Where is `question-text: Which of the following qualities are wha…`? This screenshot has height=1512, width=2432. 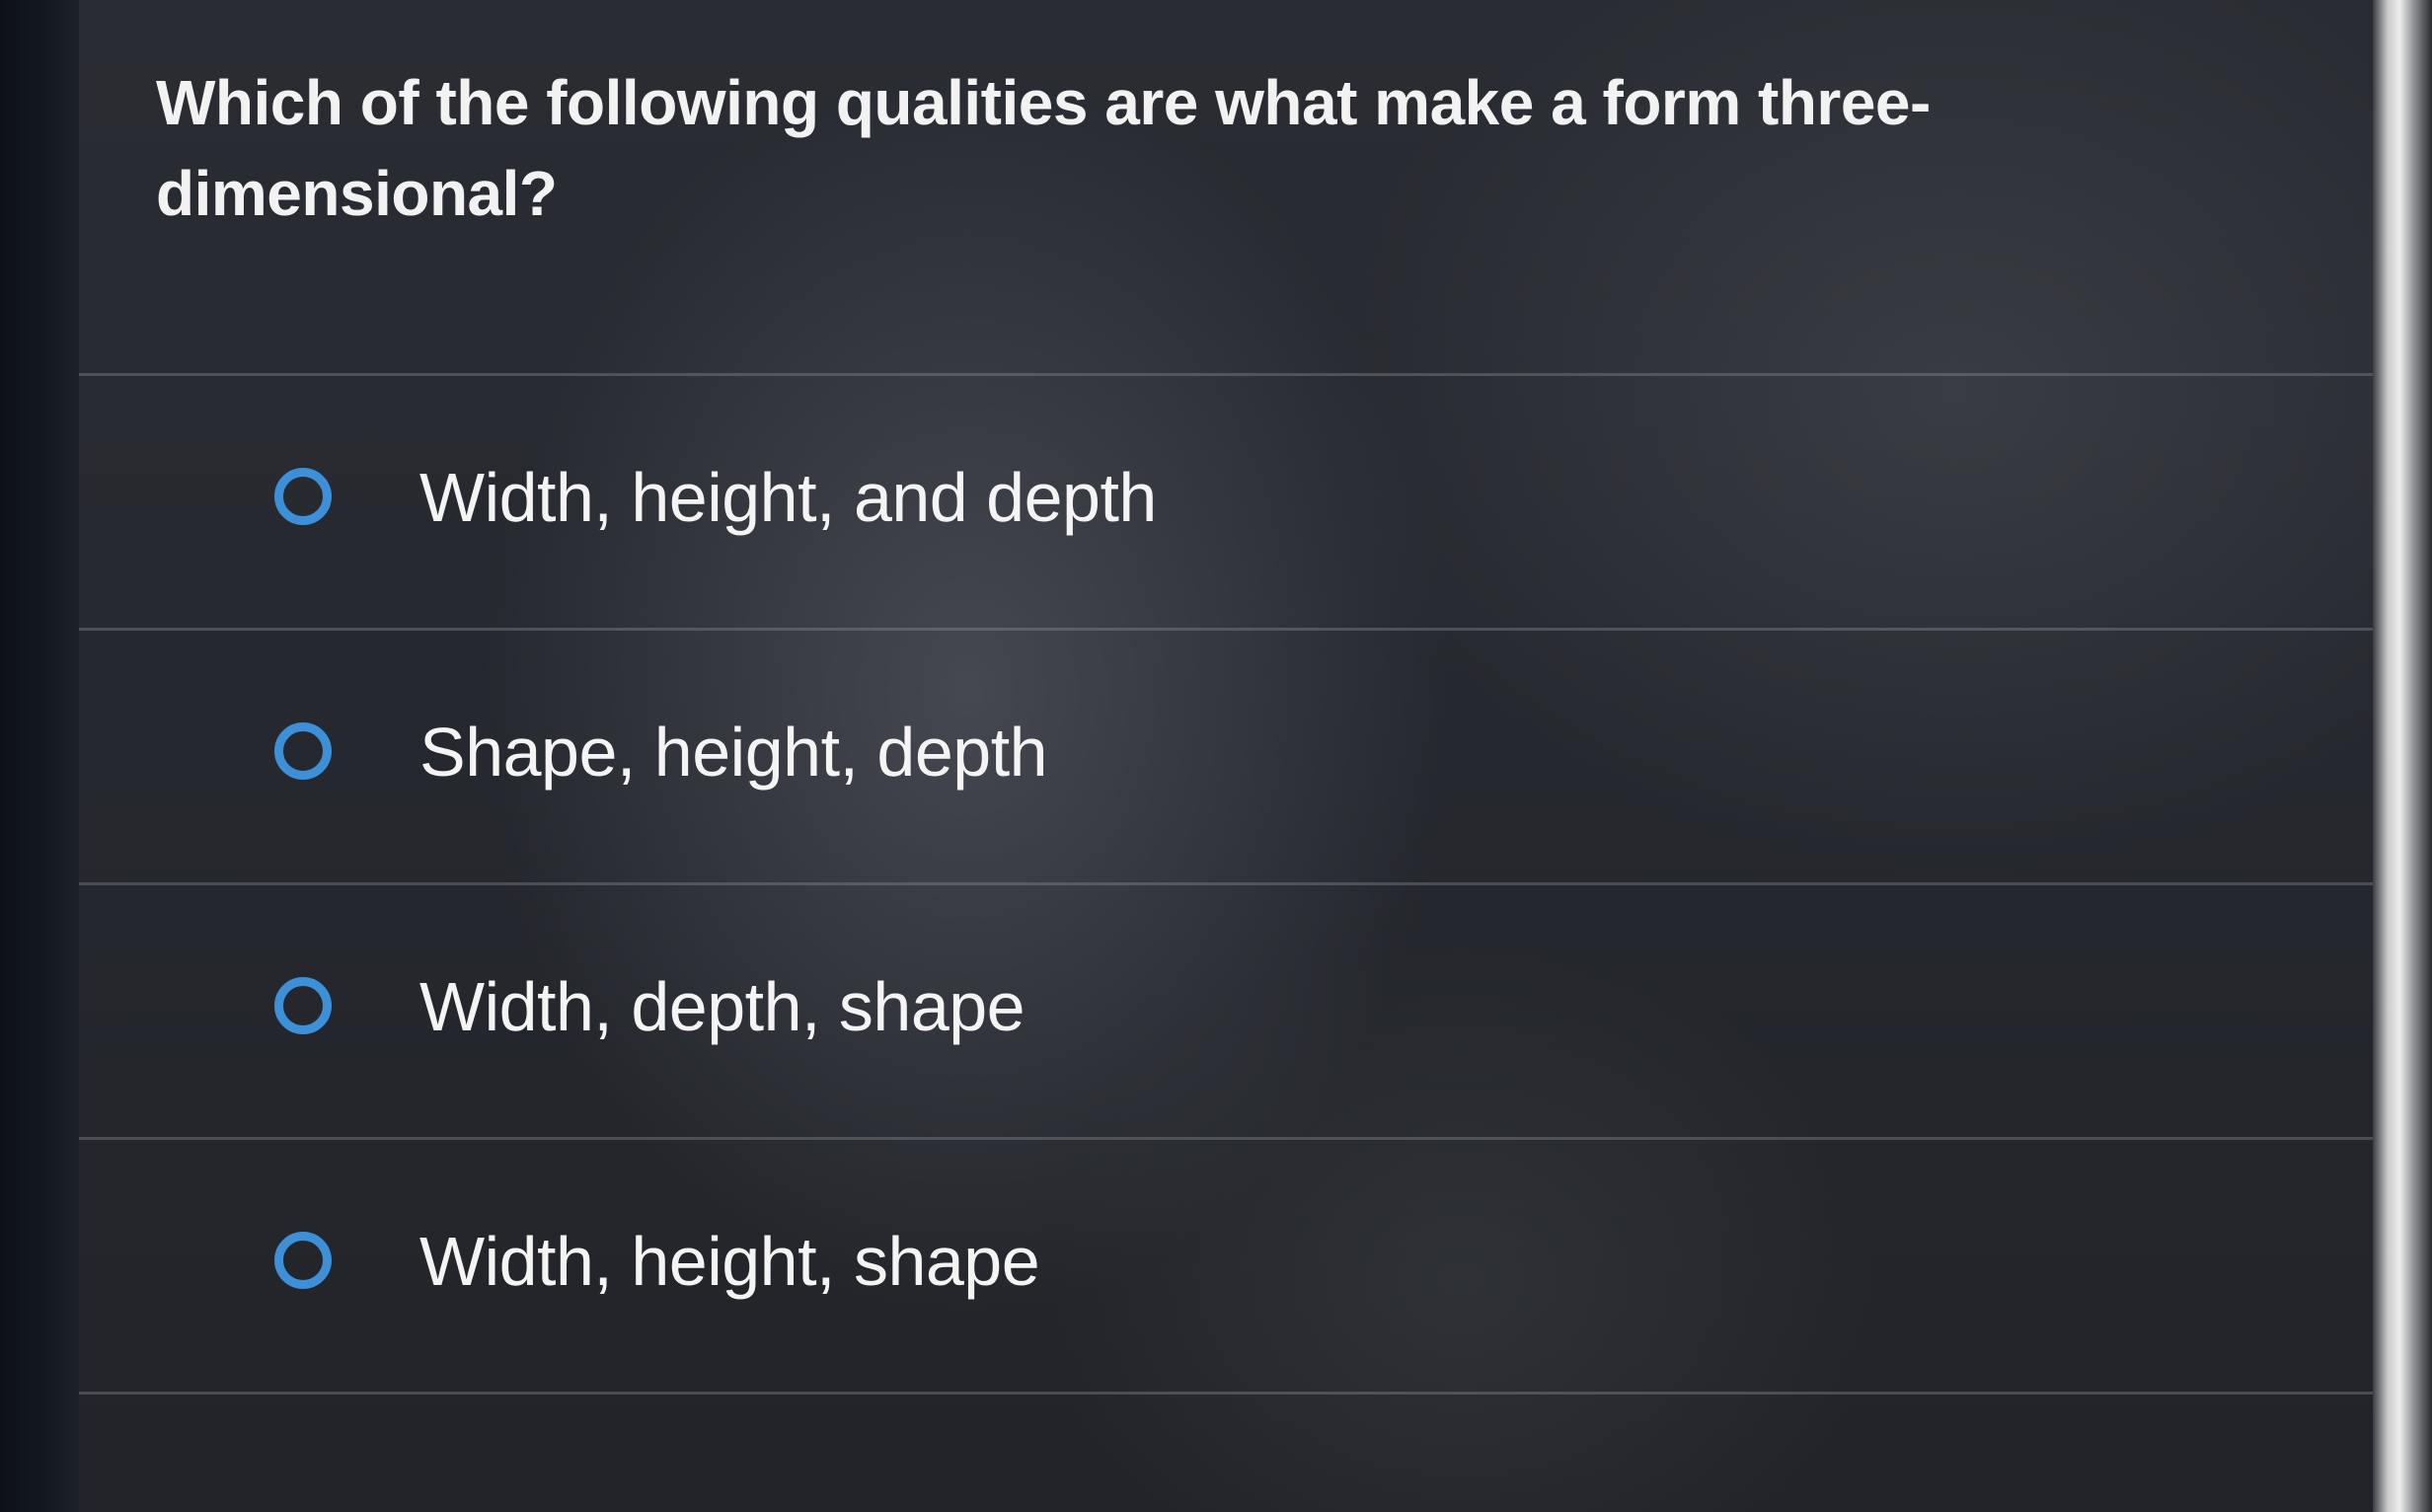 question-text: Which of the following qualities are wha… is located at coordinates (1043, 148).